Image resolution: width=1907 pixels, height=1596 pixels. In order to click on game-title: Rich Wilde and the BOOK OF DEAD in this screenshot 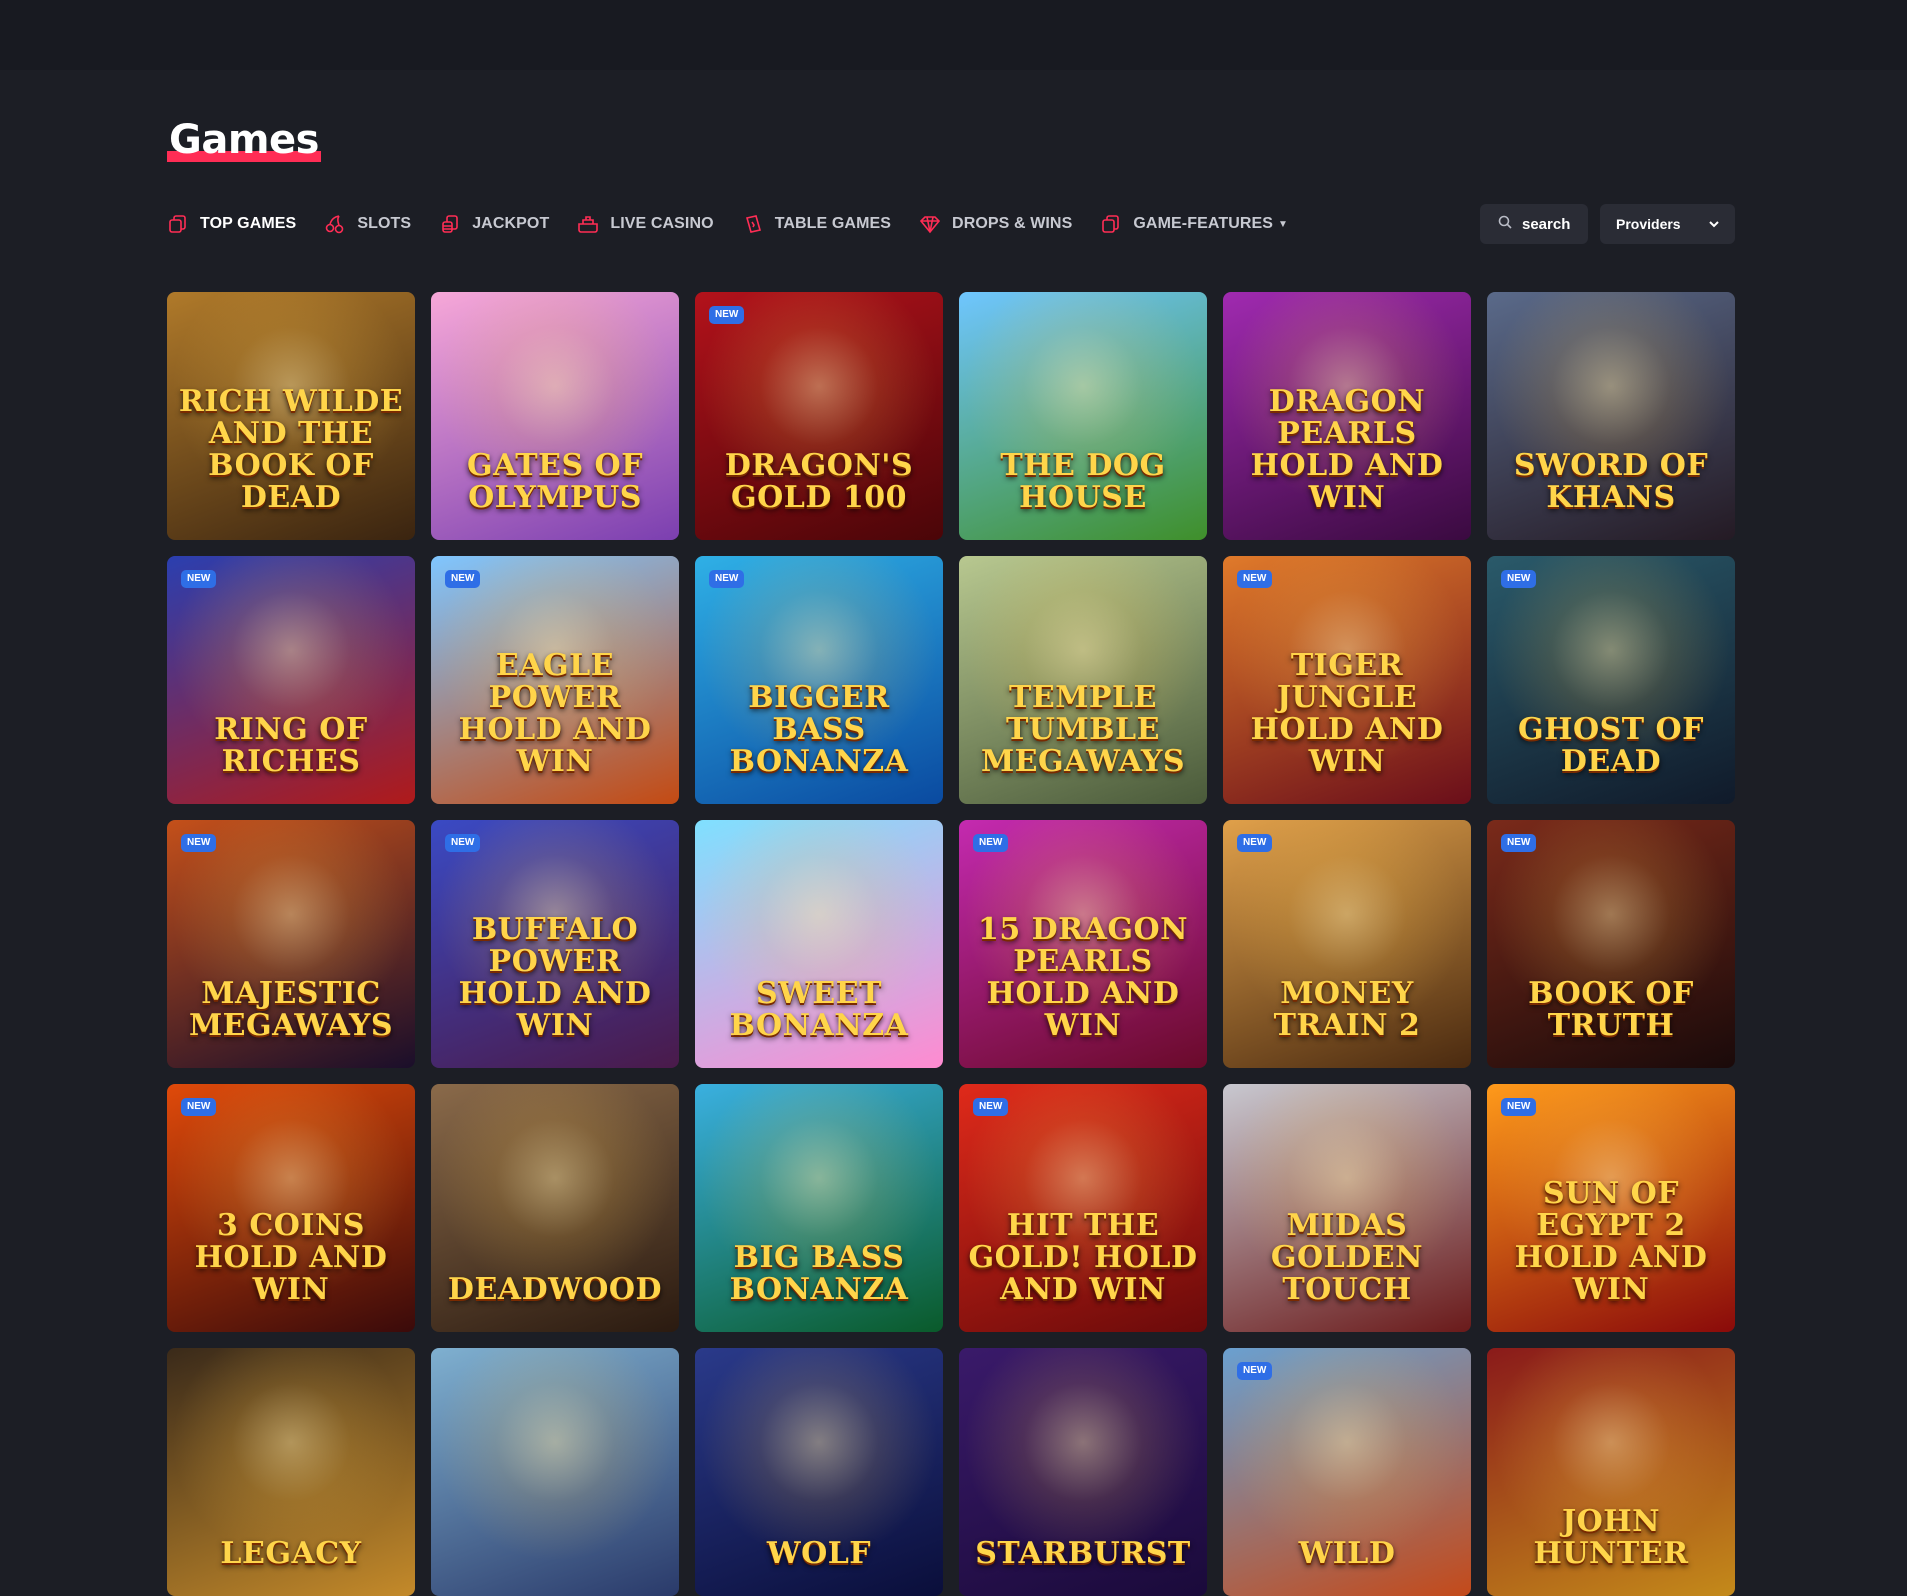, I will do `click(291, 449)`.